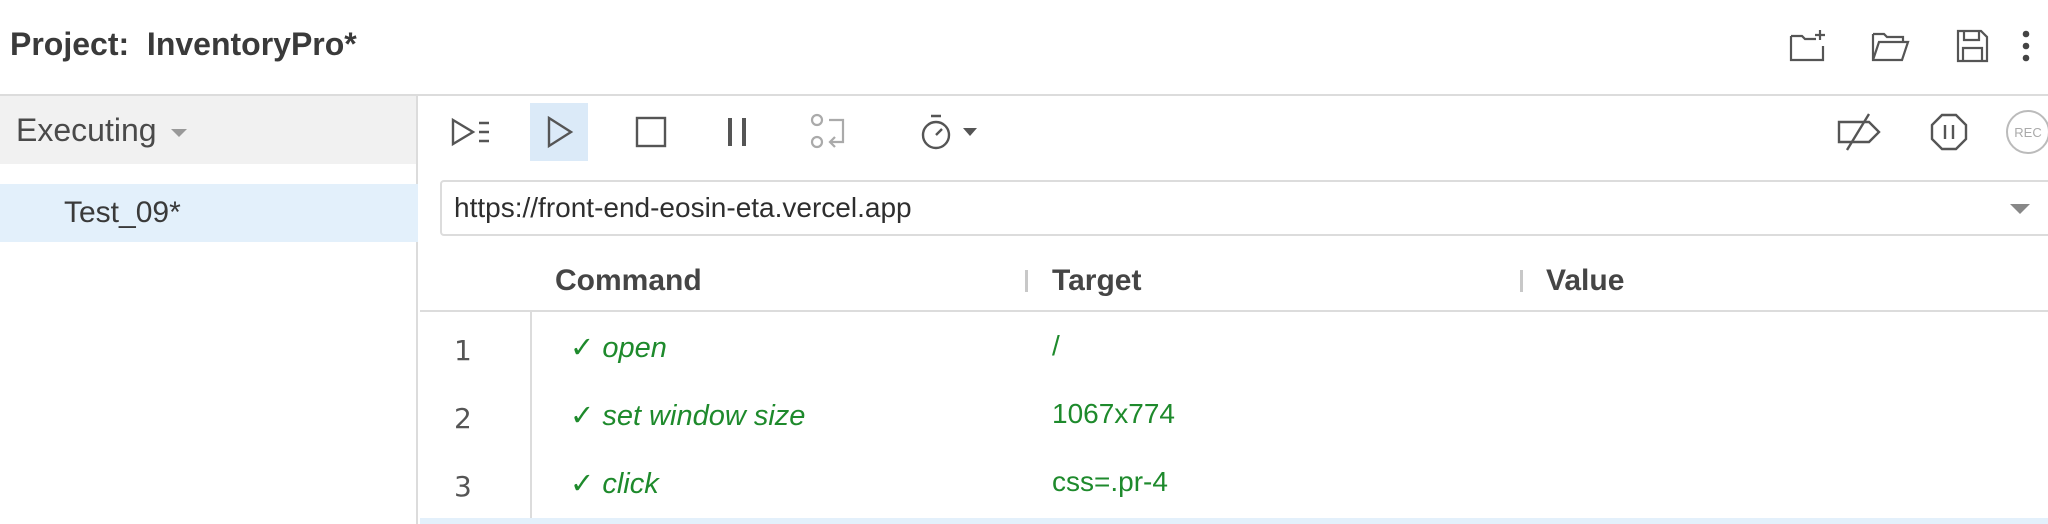 The width and height of the screenshot is (2048, 524). What do you see at coordinates (463, 418) in the screenshot?
I see `row-number: 2` at bounding box center [463, 418].